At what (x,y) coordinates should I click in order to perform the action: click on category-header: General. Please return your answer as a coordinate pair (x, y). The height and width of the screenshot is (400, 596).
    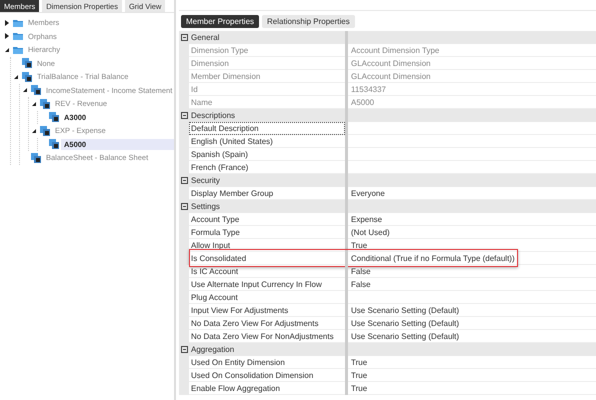
    Looking at the image, I should click on (205, 37).